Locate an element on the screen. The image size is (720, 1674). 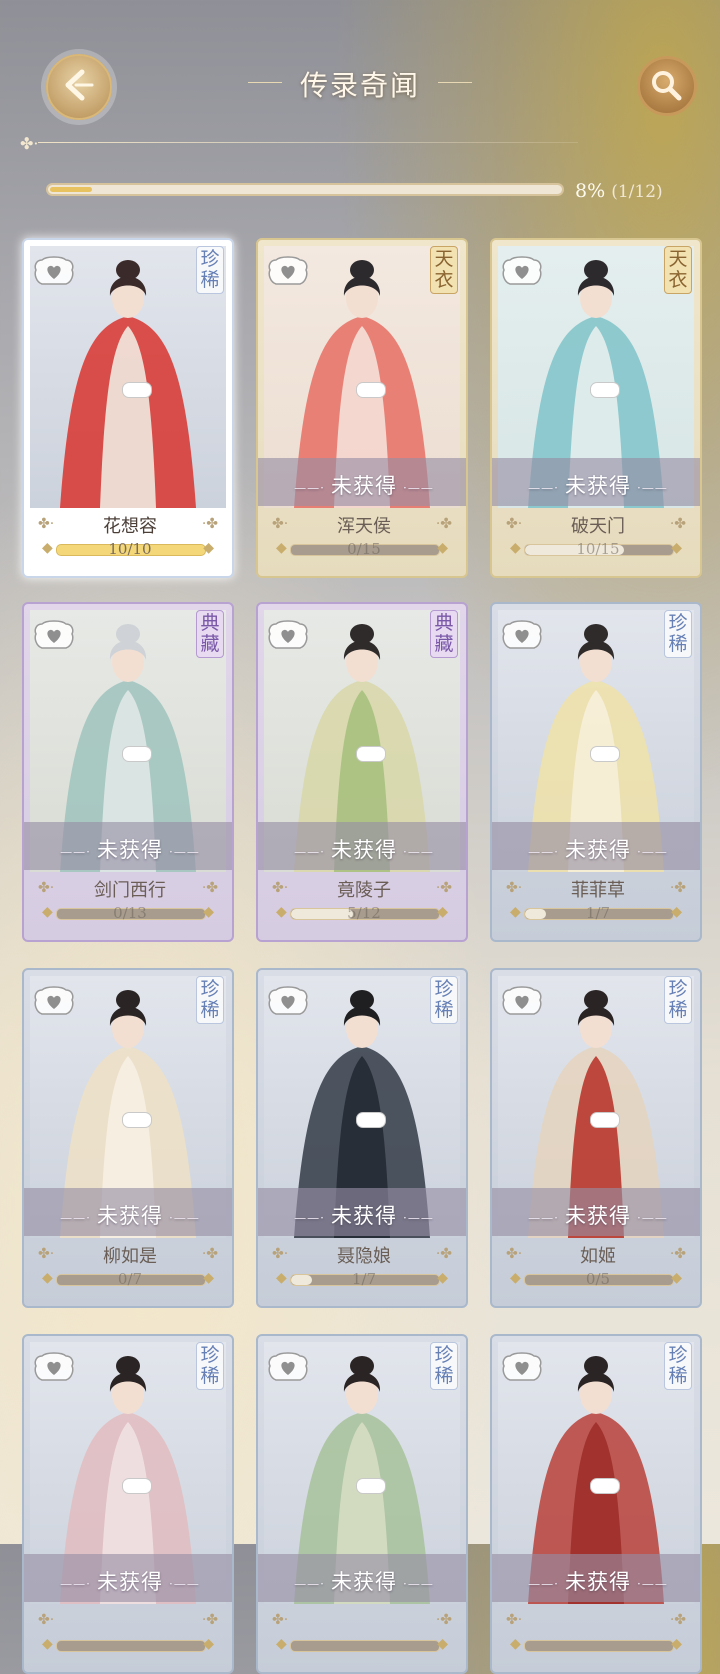
character-card: 天衣 未获得 ✤· 浑天侯 ·✤ ◆ ◆ 0/15 is located at coordinates (362, 408).